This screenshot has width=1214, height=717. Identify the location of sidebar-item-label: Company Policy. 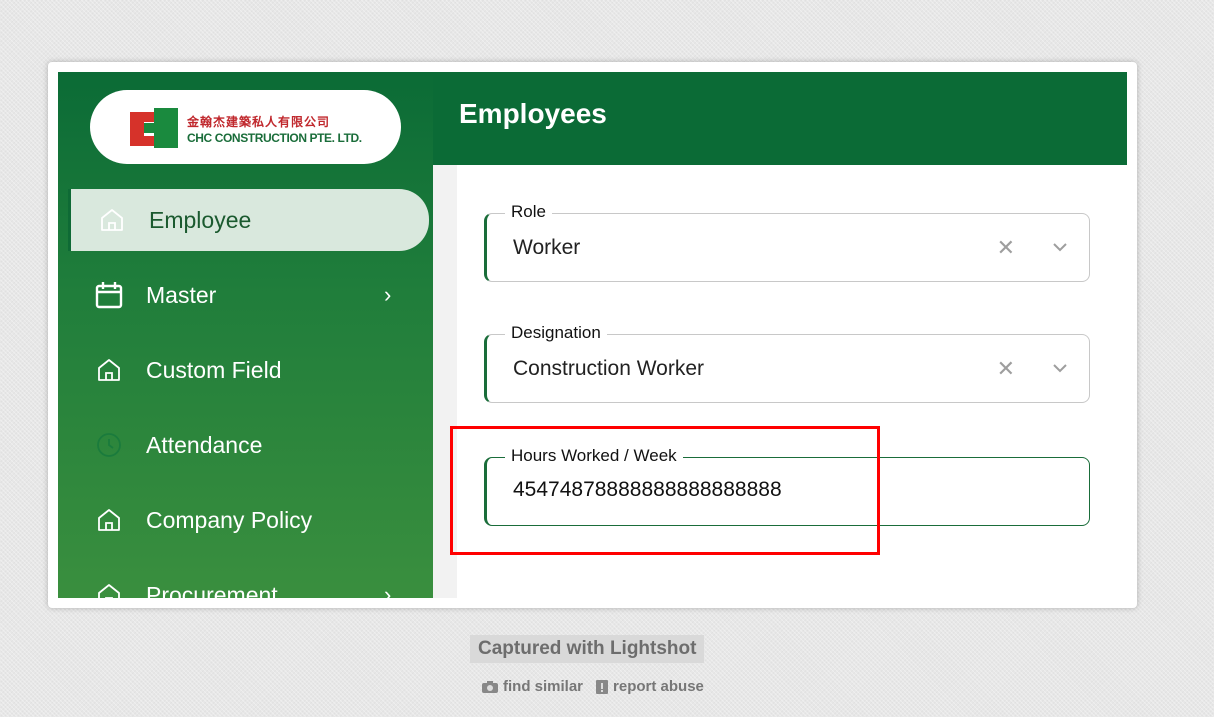
(229, 519).